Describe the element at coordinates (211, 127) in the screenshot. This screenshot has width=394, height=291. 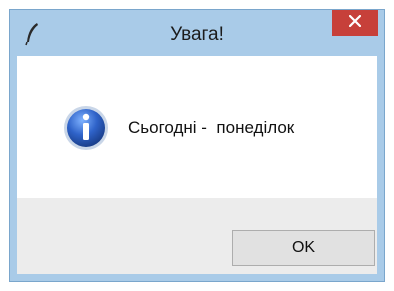
I see `message-text: Сьогодні - понеділок` at that location.